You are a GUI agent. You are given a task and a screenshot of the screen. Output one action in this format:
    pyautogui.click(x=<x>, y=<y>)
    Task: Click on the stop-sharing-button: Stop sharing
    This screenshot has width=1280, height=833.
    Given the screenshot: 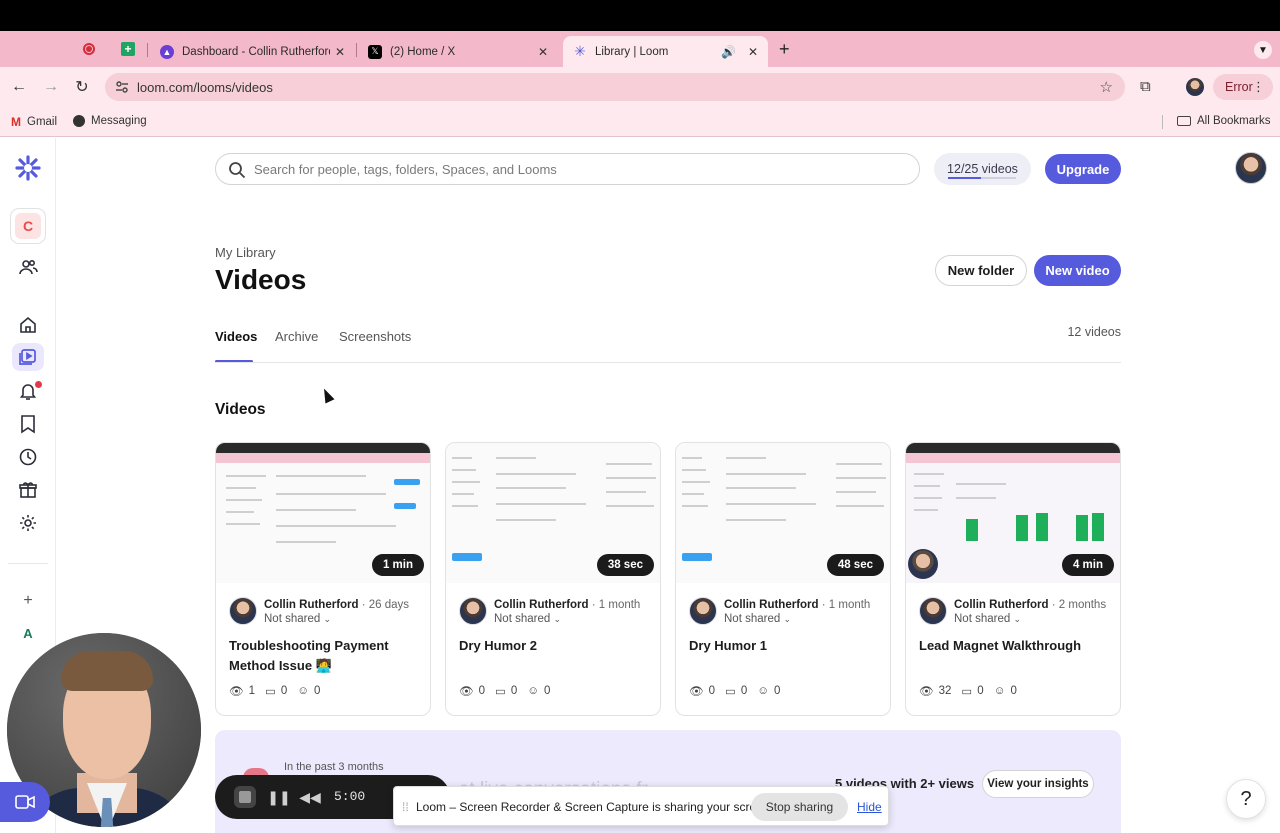 What is the action you would take?
    pyautogui.click(x=799, y=807)
    